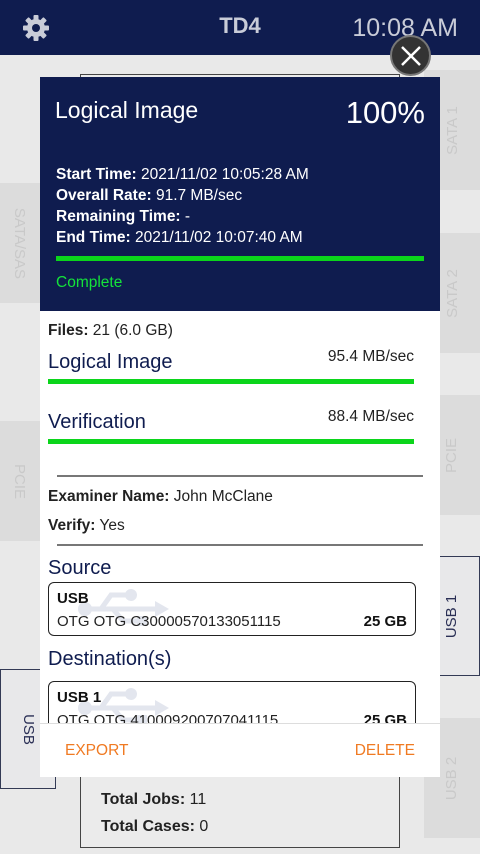 This screenshot has width=480, height=854. Describe the element at coordinates (410, 55) in the screenshot. I see `close-button` at that location.